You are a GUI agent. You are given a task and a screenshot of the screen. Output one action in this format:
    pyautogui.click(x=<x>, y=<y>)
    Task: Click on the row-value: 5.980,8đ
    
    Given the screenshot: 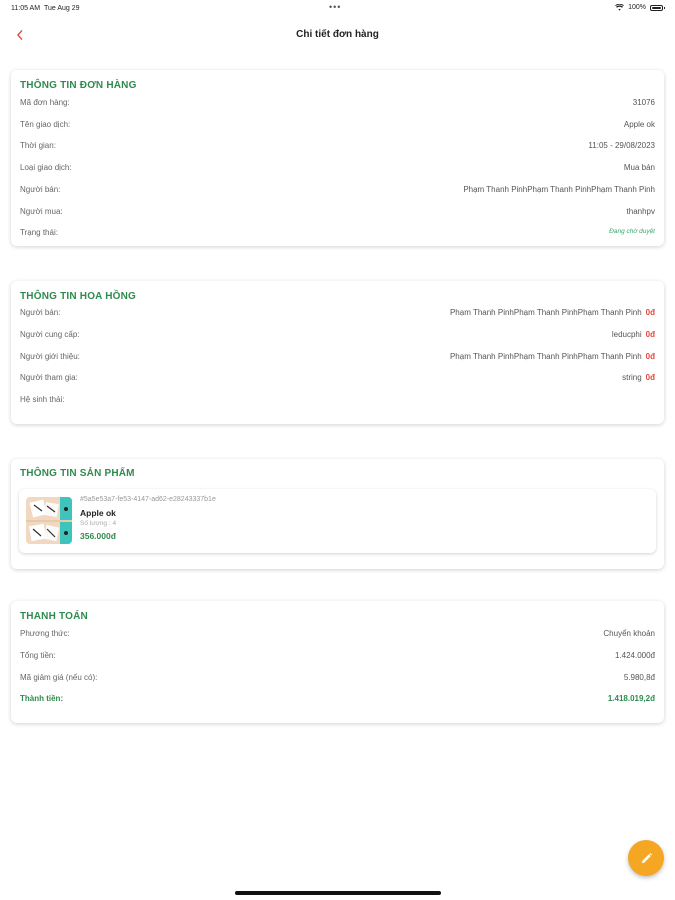 What is the action you would take?
    pyautogui.click(x=639, y=677)
    